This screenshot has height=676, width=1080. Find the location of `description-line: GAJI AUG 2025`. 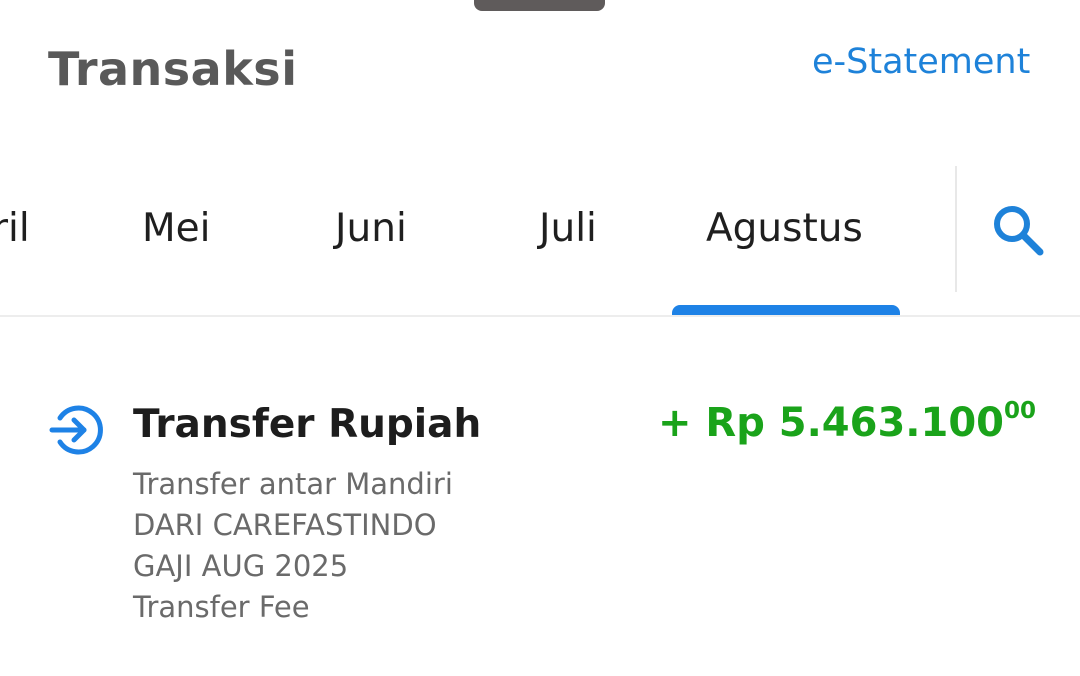

description-line: GAJI AUG 2025 is located at coordinates (241, 566).